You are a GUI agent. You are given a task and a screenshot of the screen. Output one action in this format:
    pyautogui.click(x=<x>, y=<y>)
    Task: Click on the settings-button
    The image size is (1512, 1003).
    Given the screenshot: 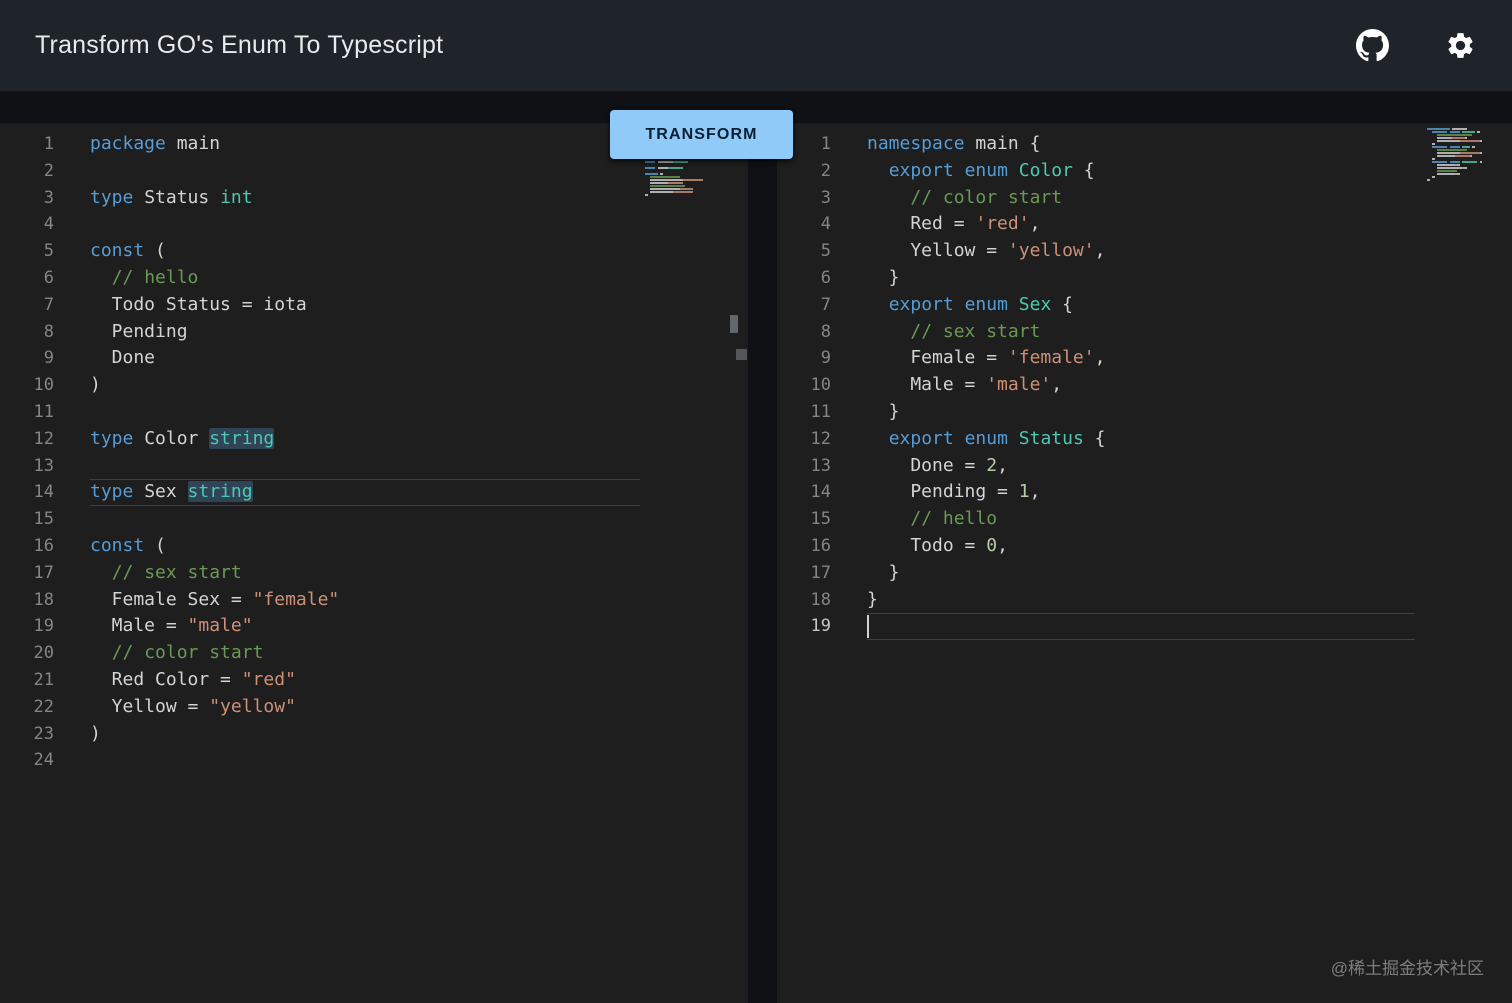 What is the action you would take?
    pyautogui.click(x=1460, y=45)
    